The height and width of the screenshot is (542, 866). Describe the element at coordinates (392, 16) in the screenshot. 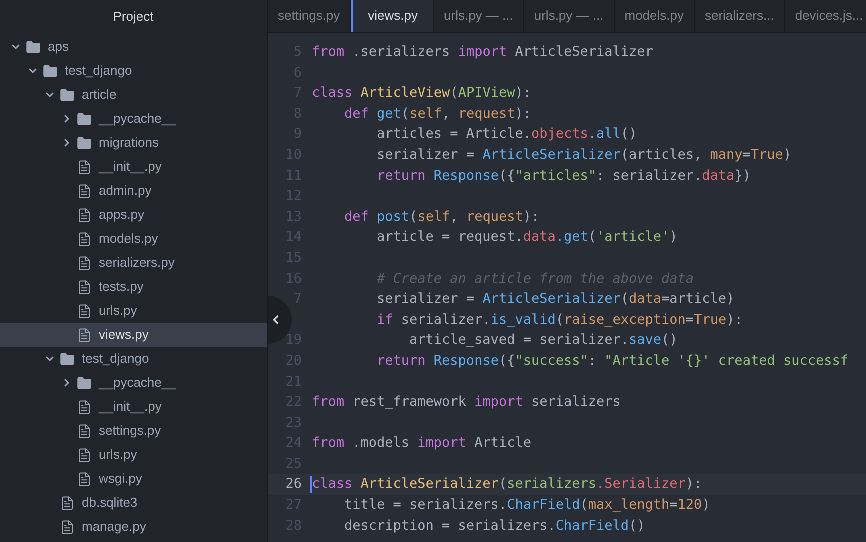

I see `editor-tab: views.py` at that location.